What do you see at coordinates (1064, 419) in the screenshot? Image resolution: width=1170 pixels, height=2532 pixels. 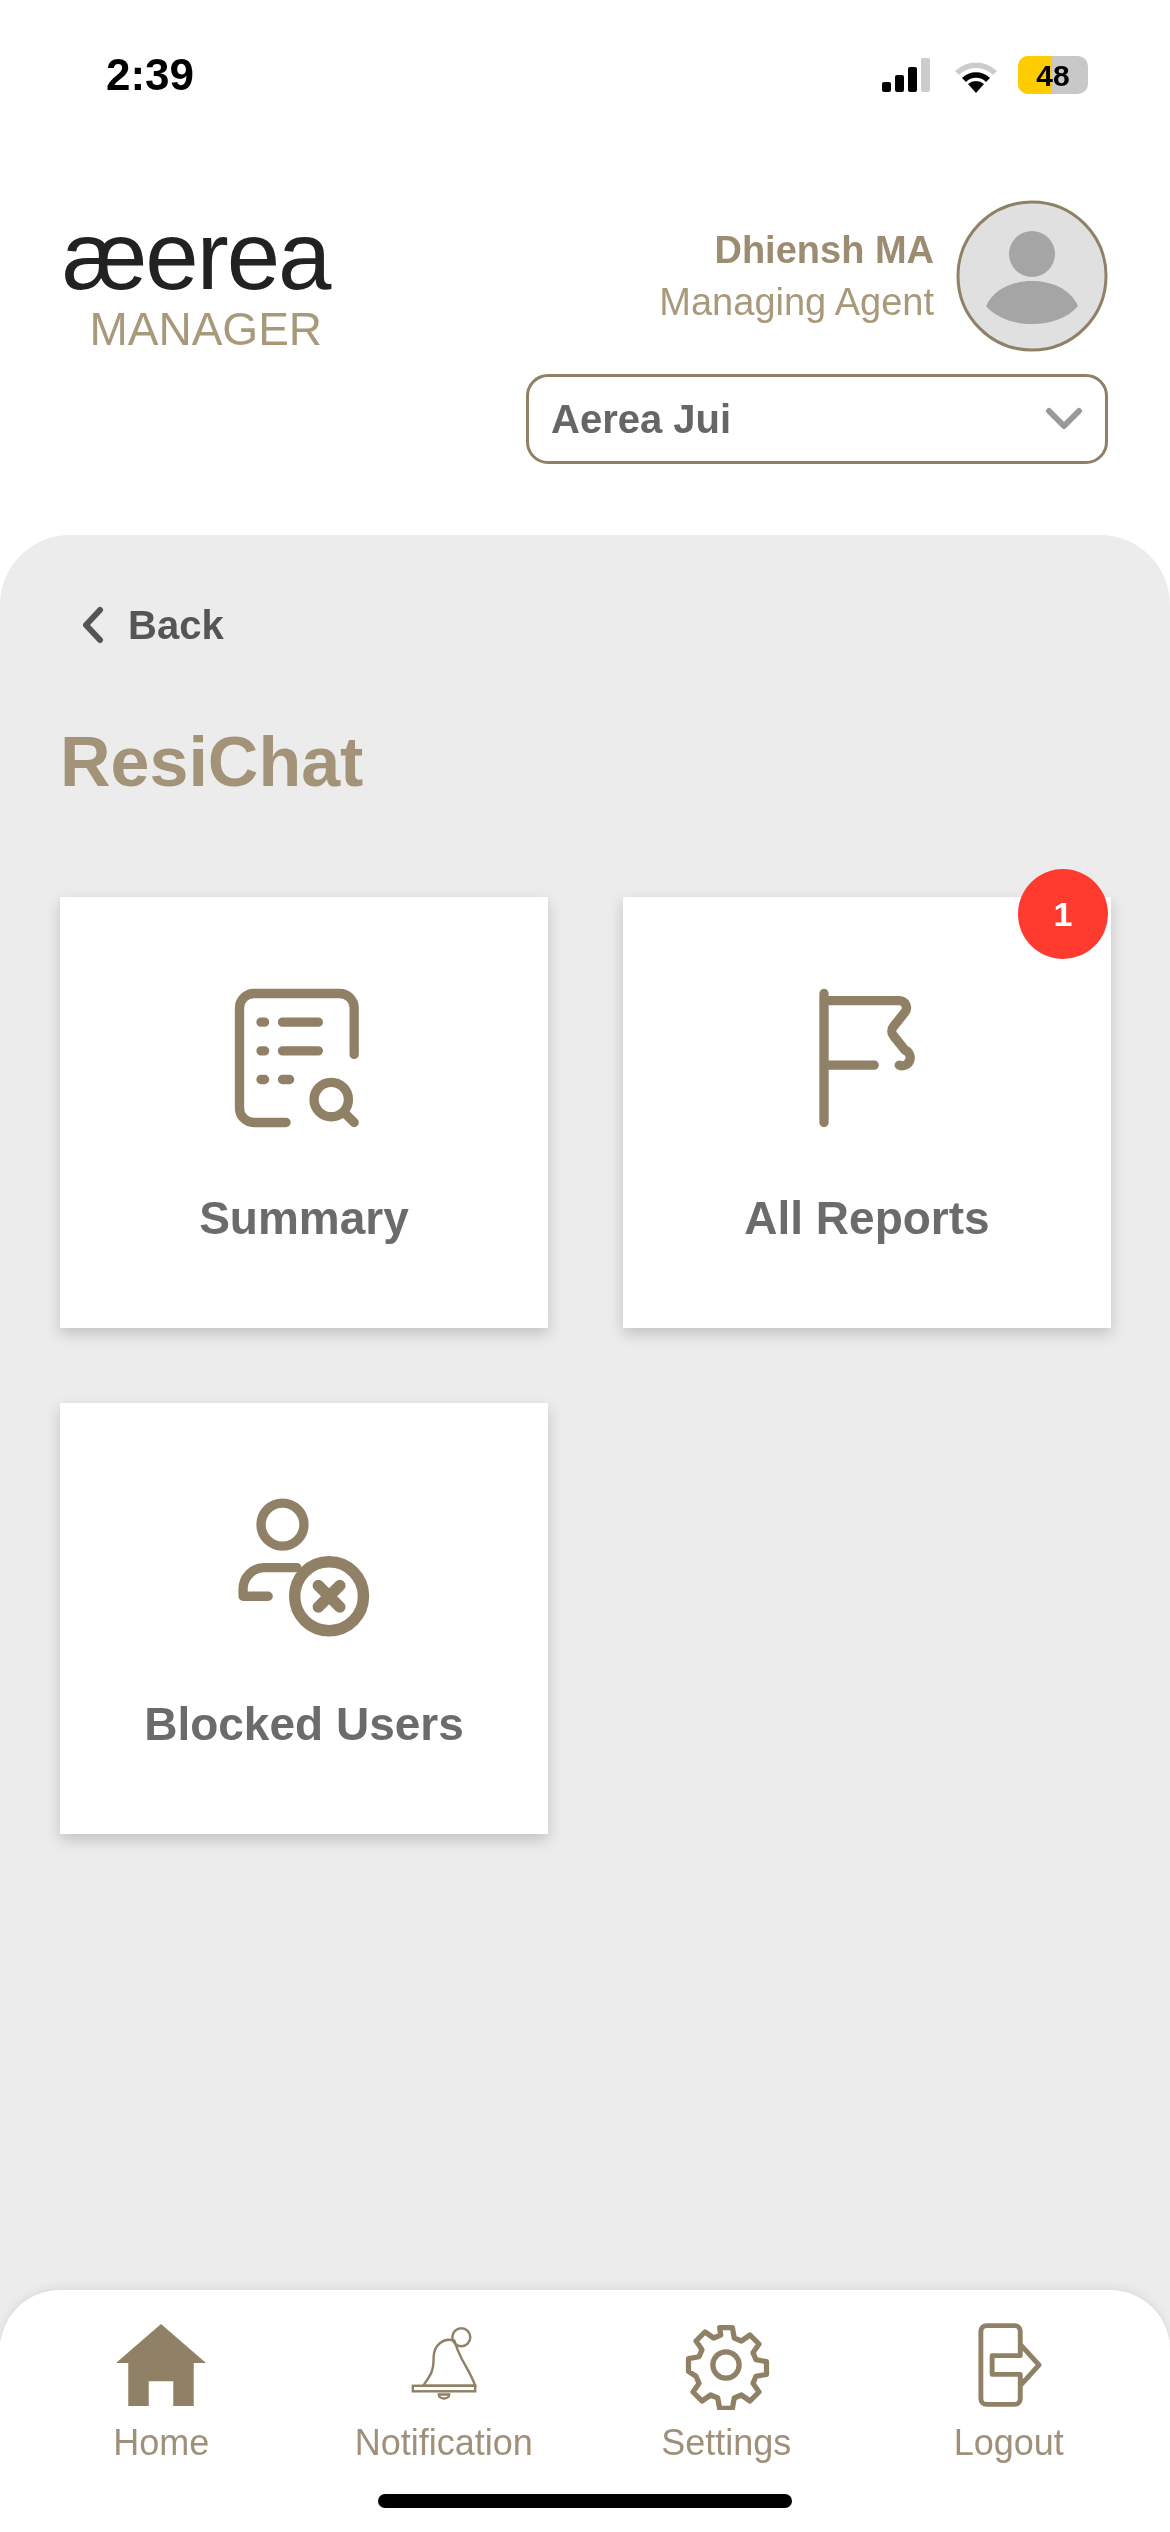 I see `chevron-down-icon` at bounding box center [1064, 419].